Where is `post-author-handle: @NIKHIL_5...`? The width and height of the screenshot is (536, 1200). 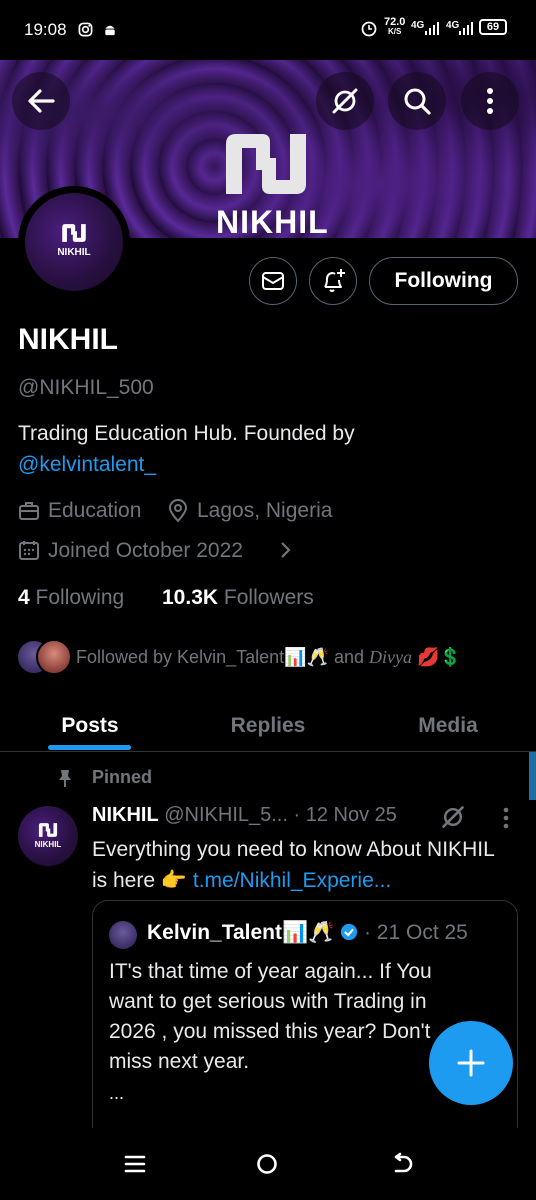
post-author-handle: @NIKHIL_5... is located at coordinates (226, 815).